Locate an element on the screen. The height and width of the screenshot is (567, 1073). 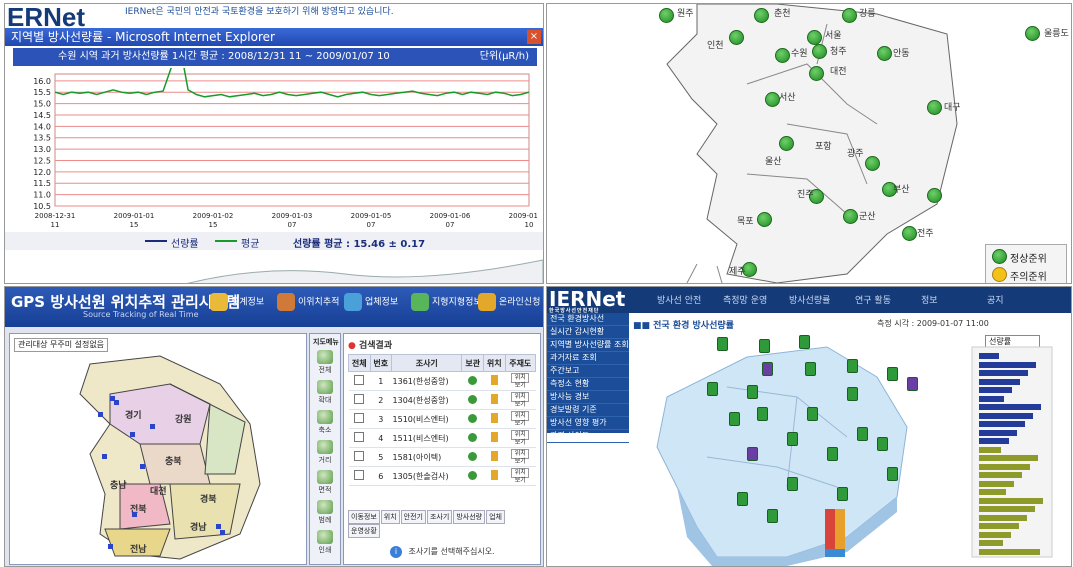
nav-item-4: 지형지형정보 is located at coordinates (446, 307).